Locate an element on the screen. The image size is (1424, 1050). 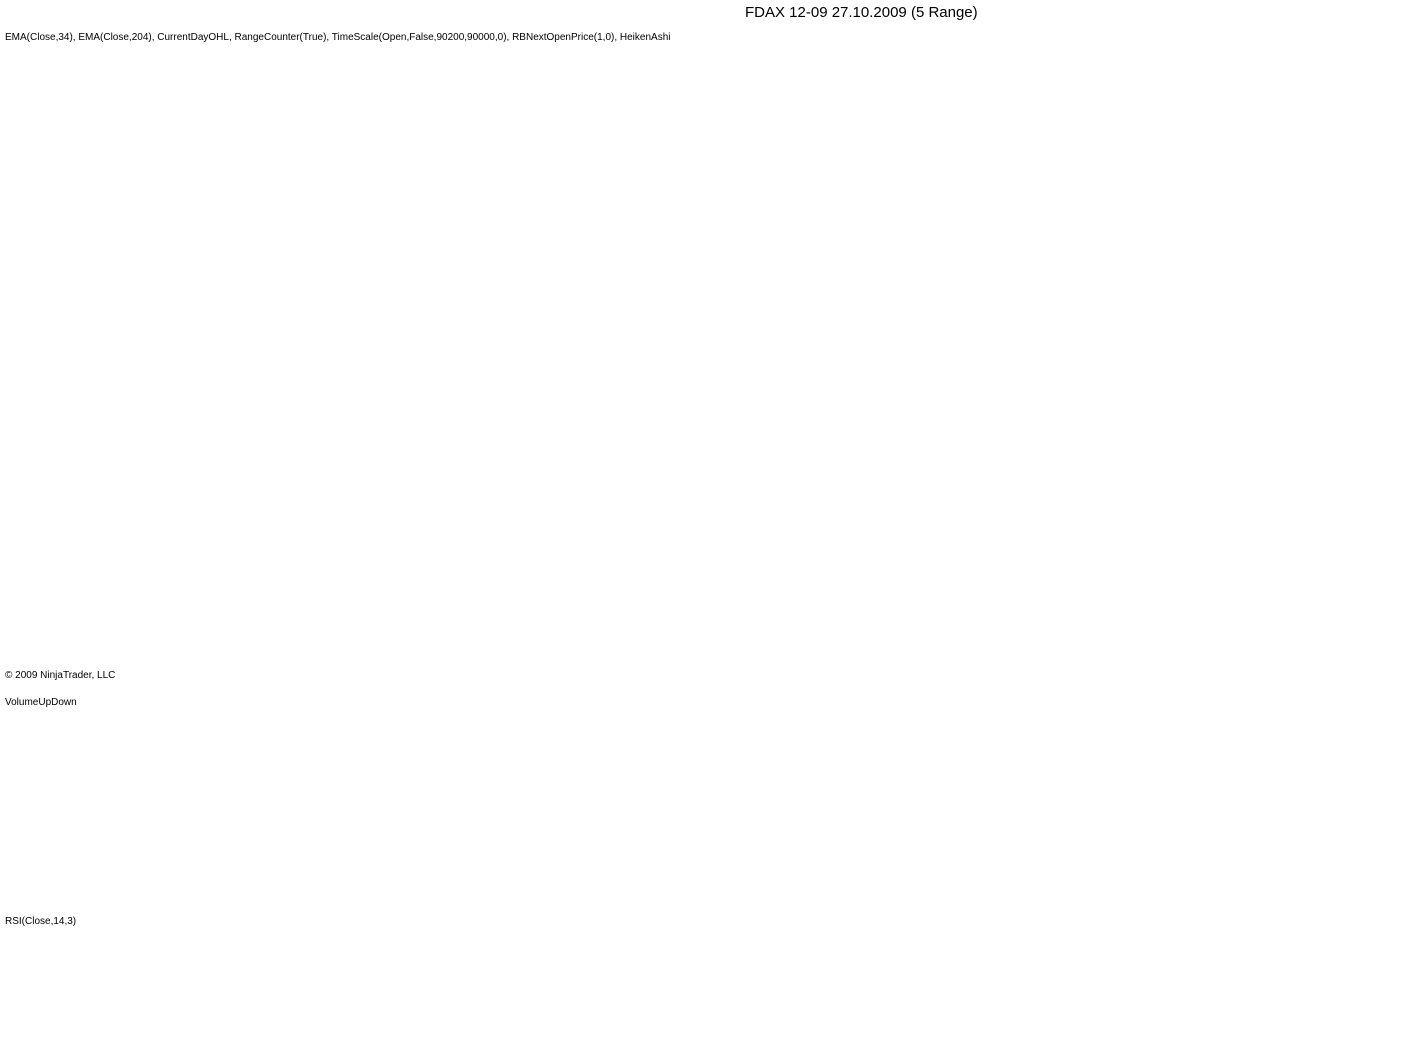
day-low-line is located at coordinates (1042, 491).